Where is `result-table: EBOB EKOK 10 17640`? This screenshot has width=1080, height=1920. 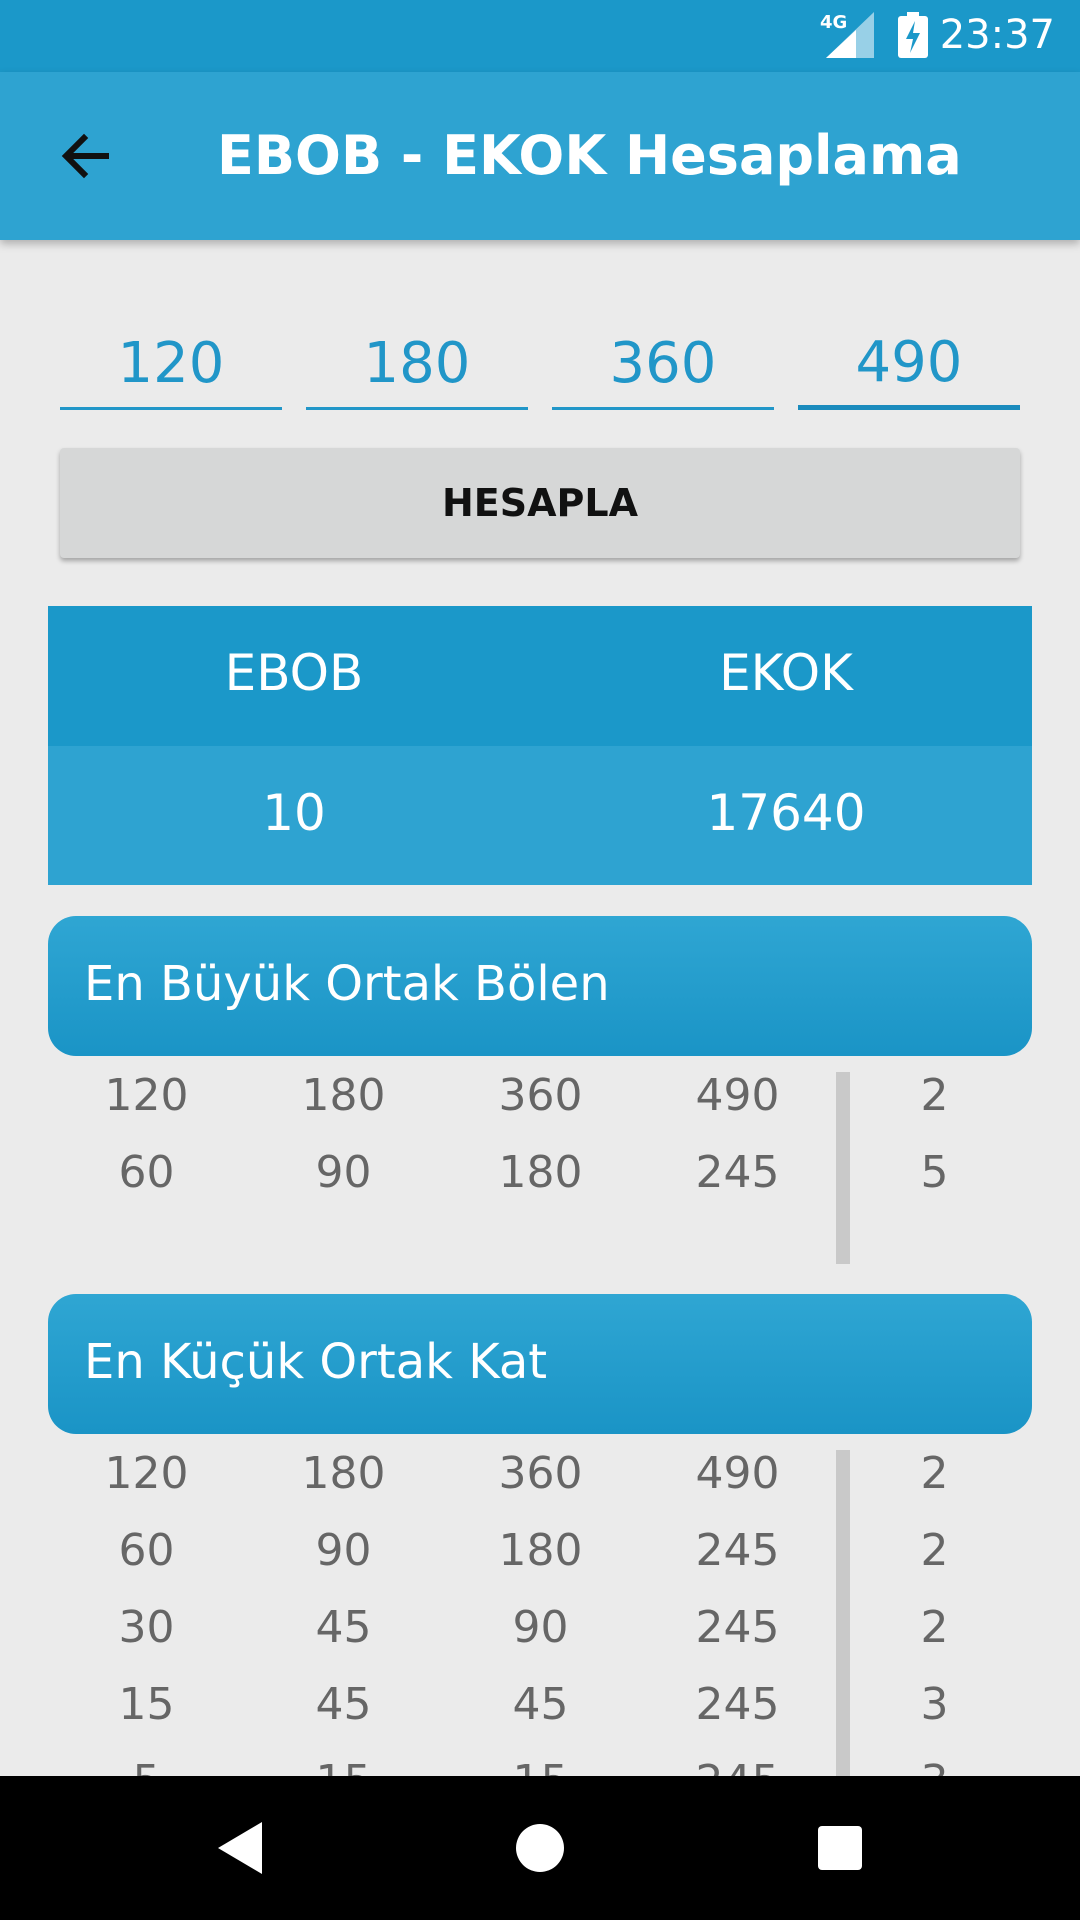
result-table: EBOB EKOK 10 17640 is located at coordinates (540, 745).